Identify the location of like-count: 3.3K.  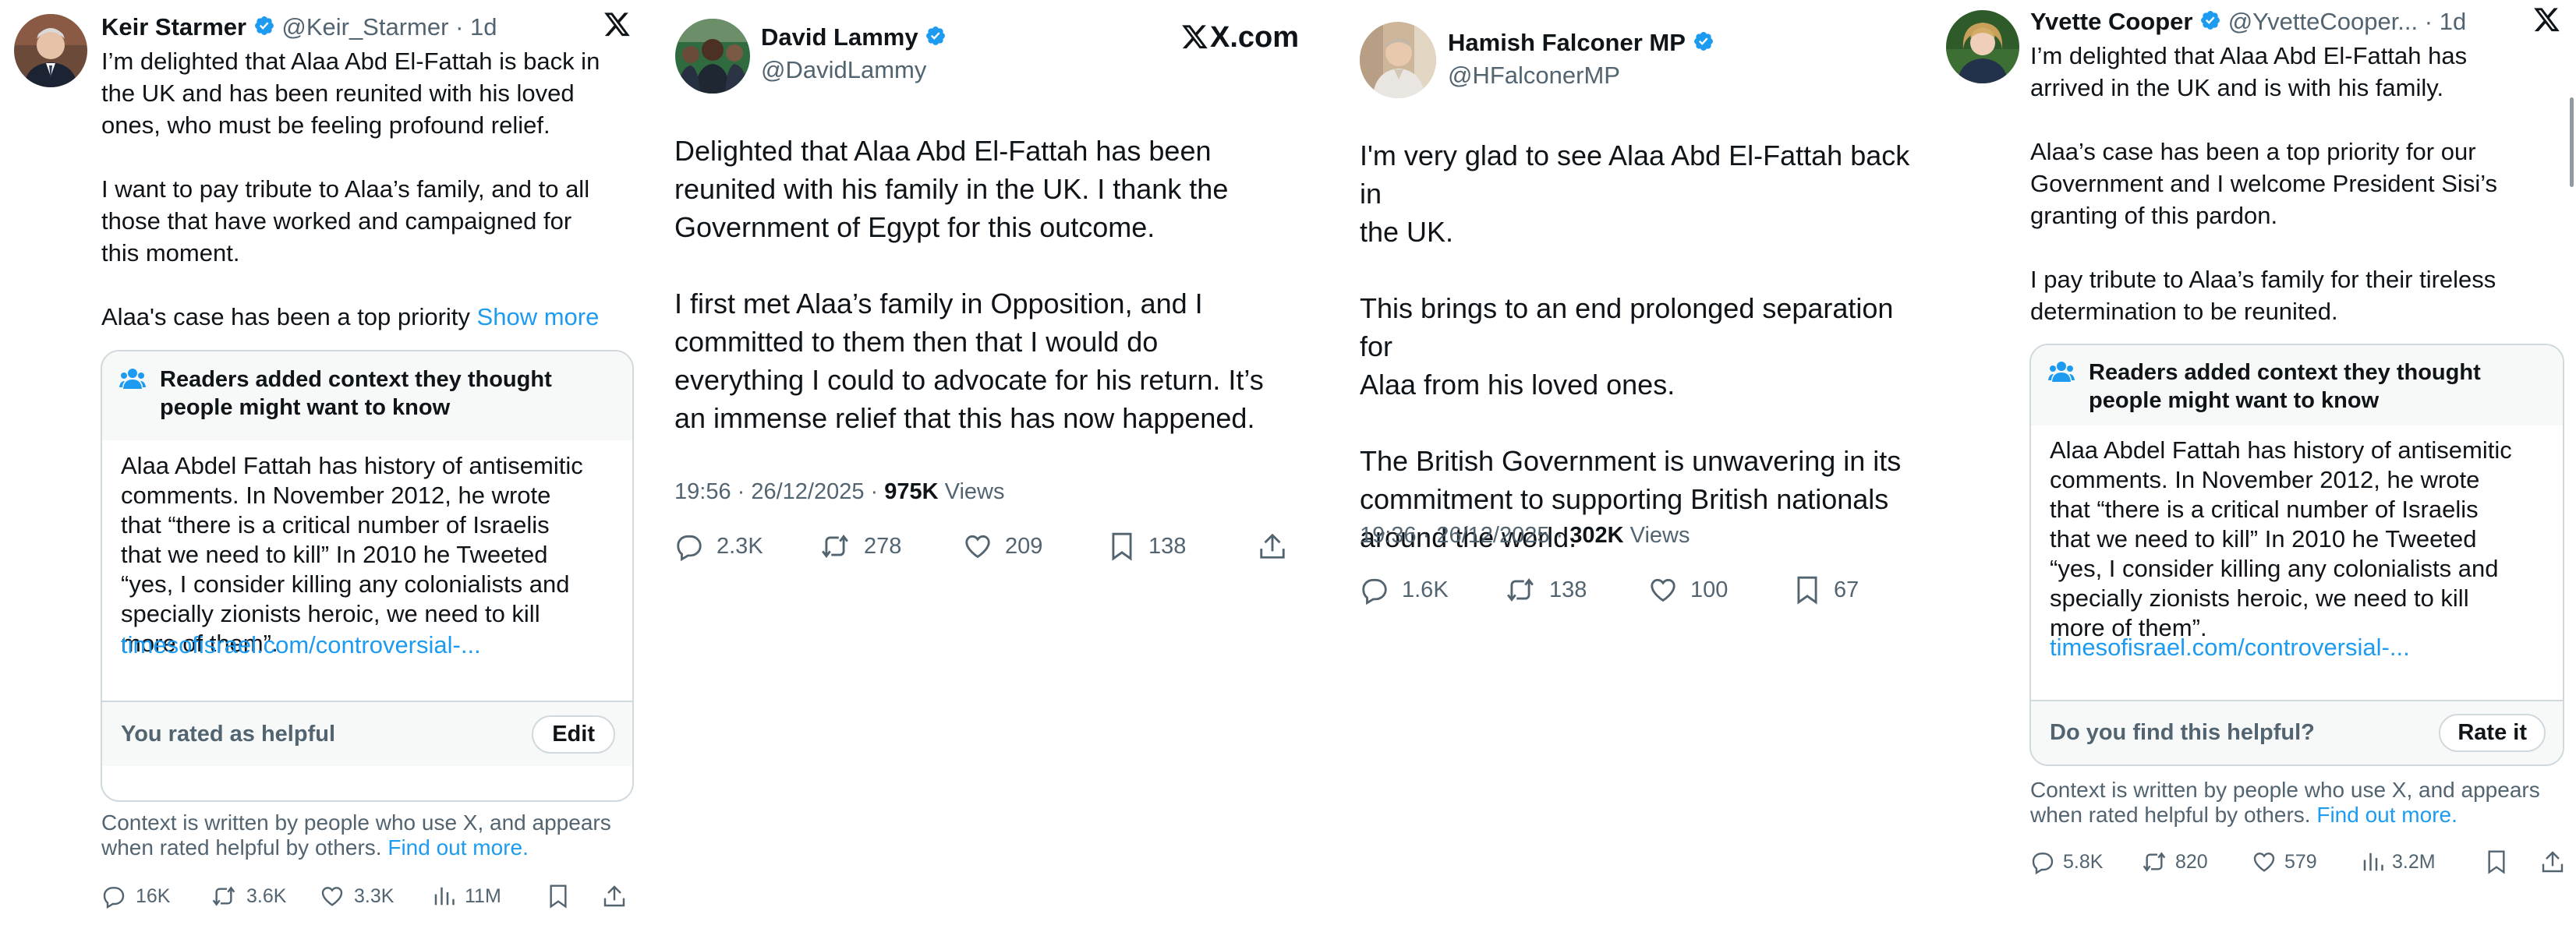
(374, 895).